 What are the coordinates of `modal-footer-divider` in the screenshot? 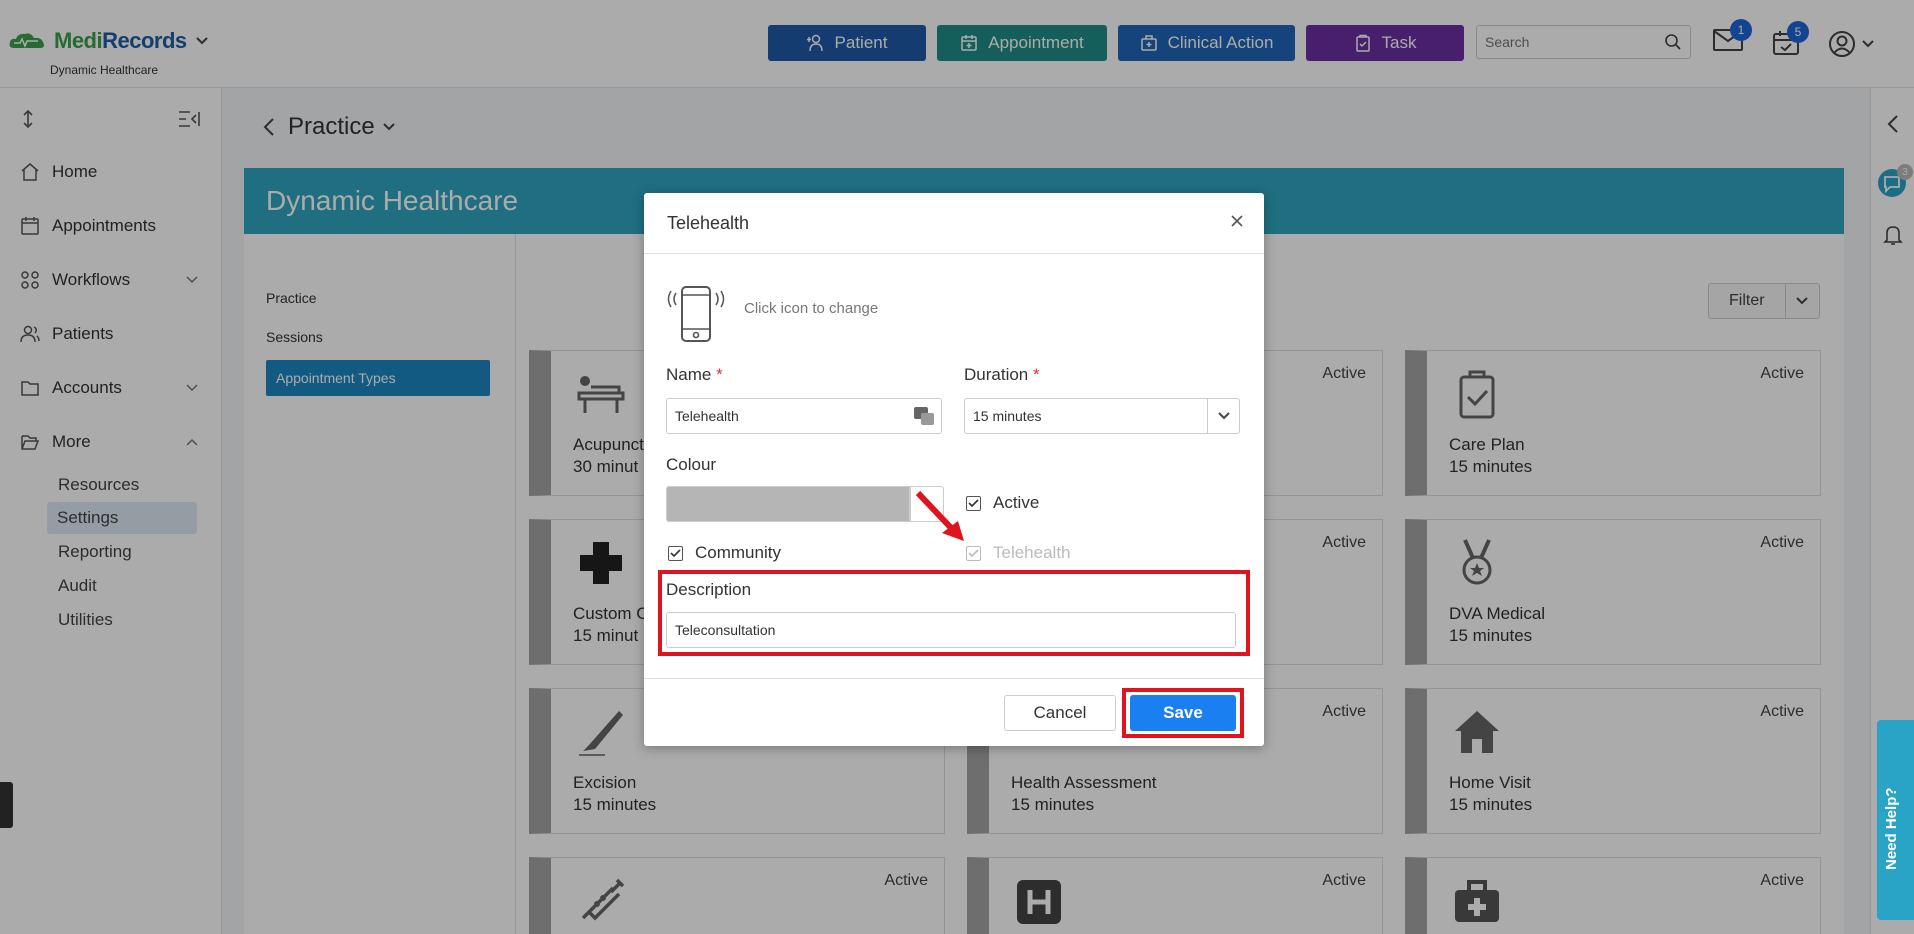 It's located at (954, 678).